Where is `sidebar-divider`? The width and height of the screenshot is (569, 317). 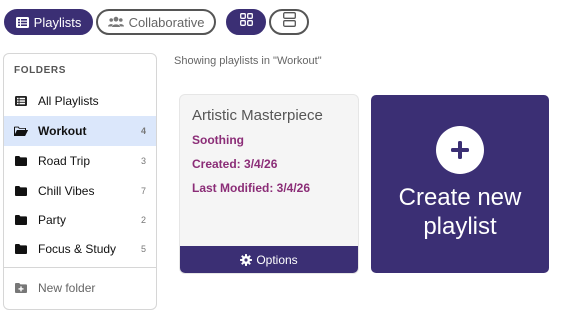 sidebar-divider is located at coordinates (80, 267).